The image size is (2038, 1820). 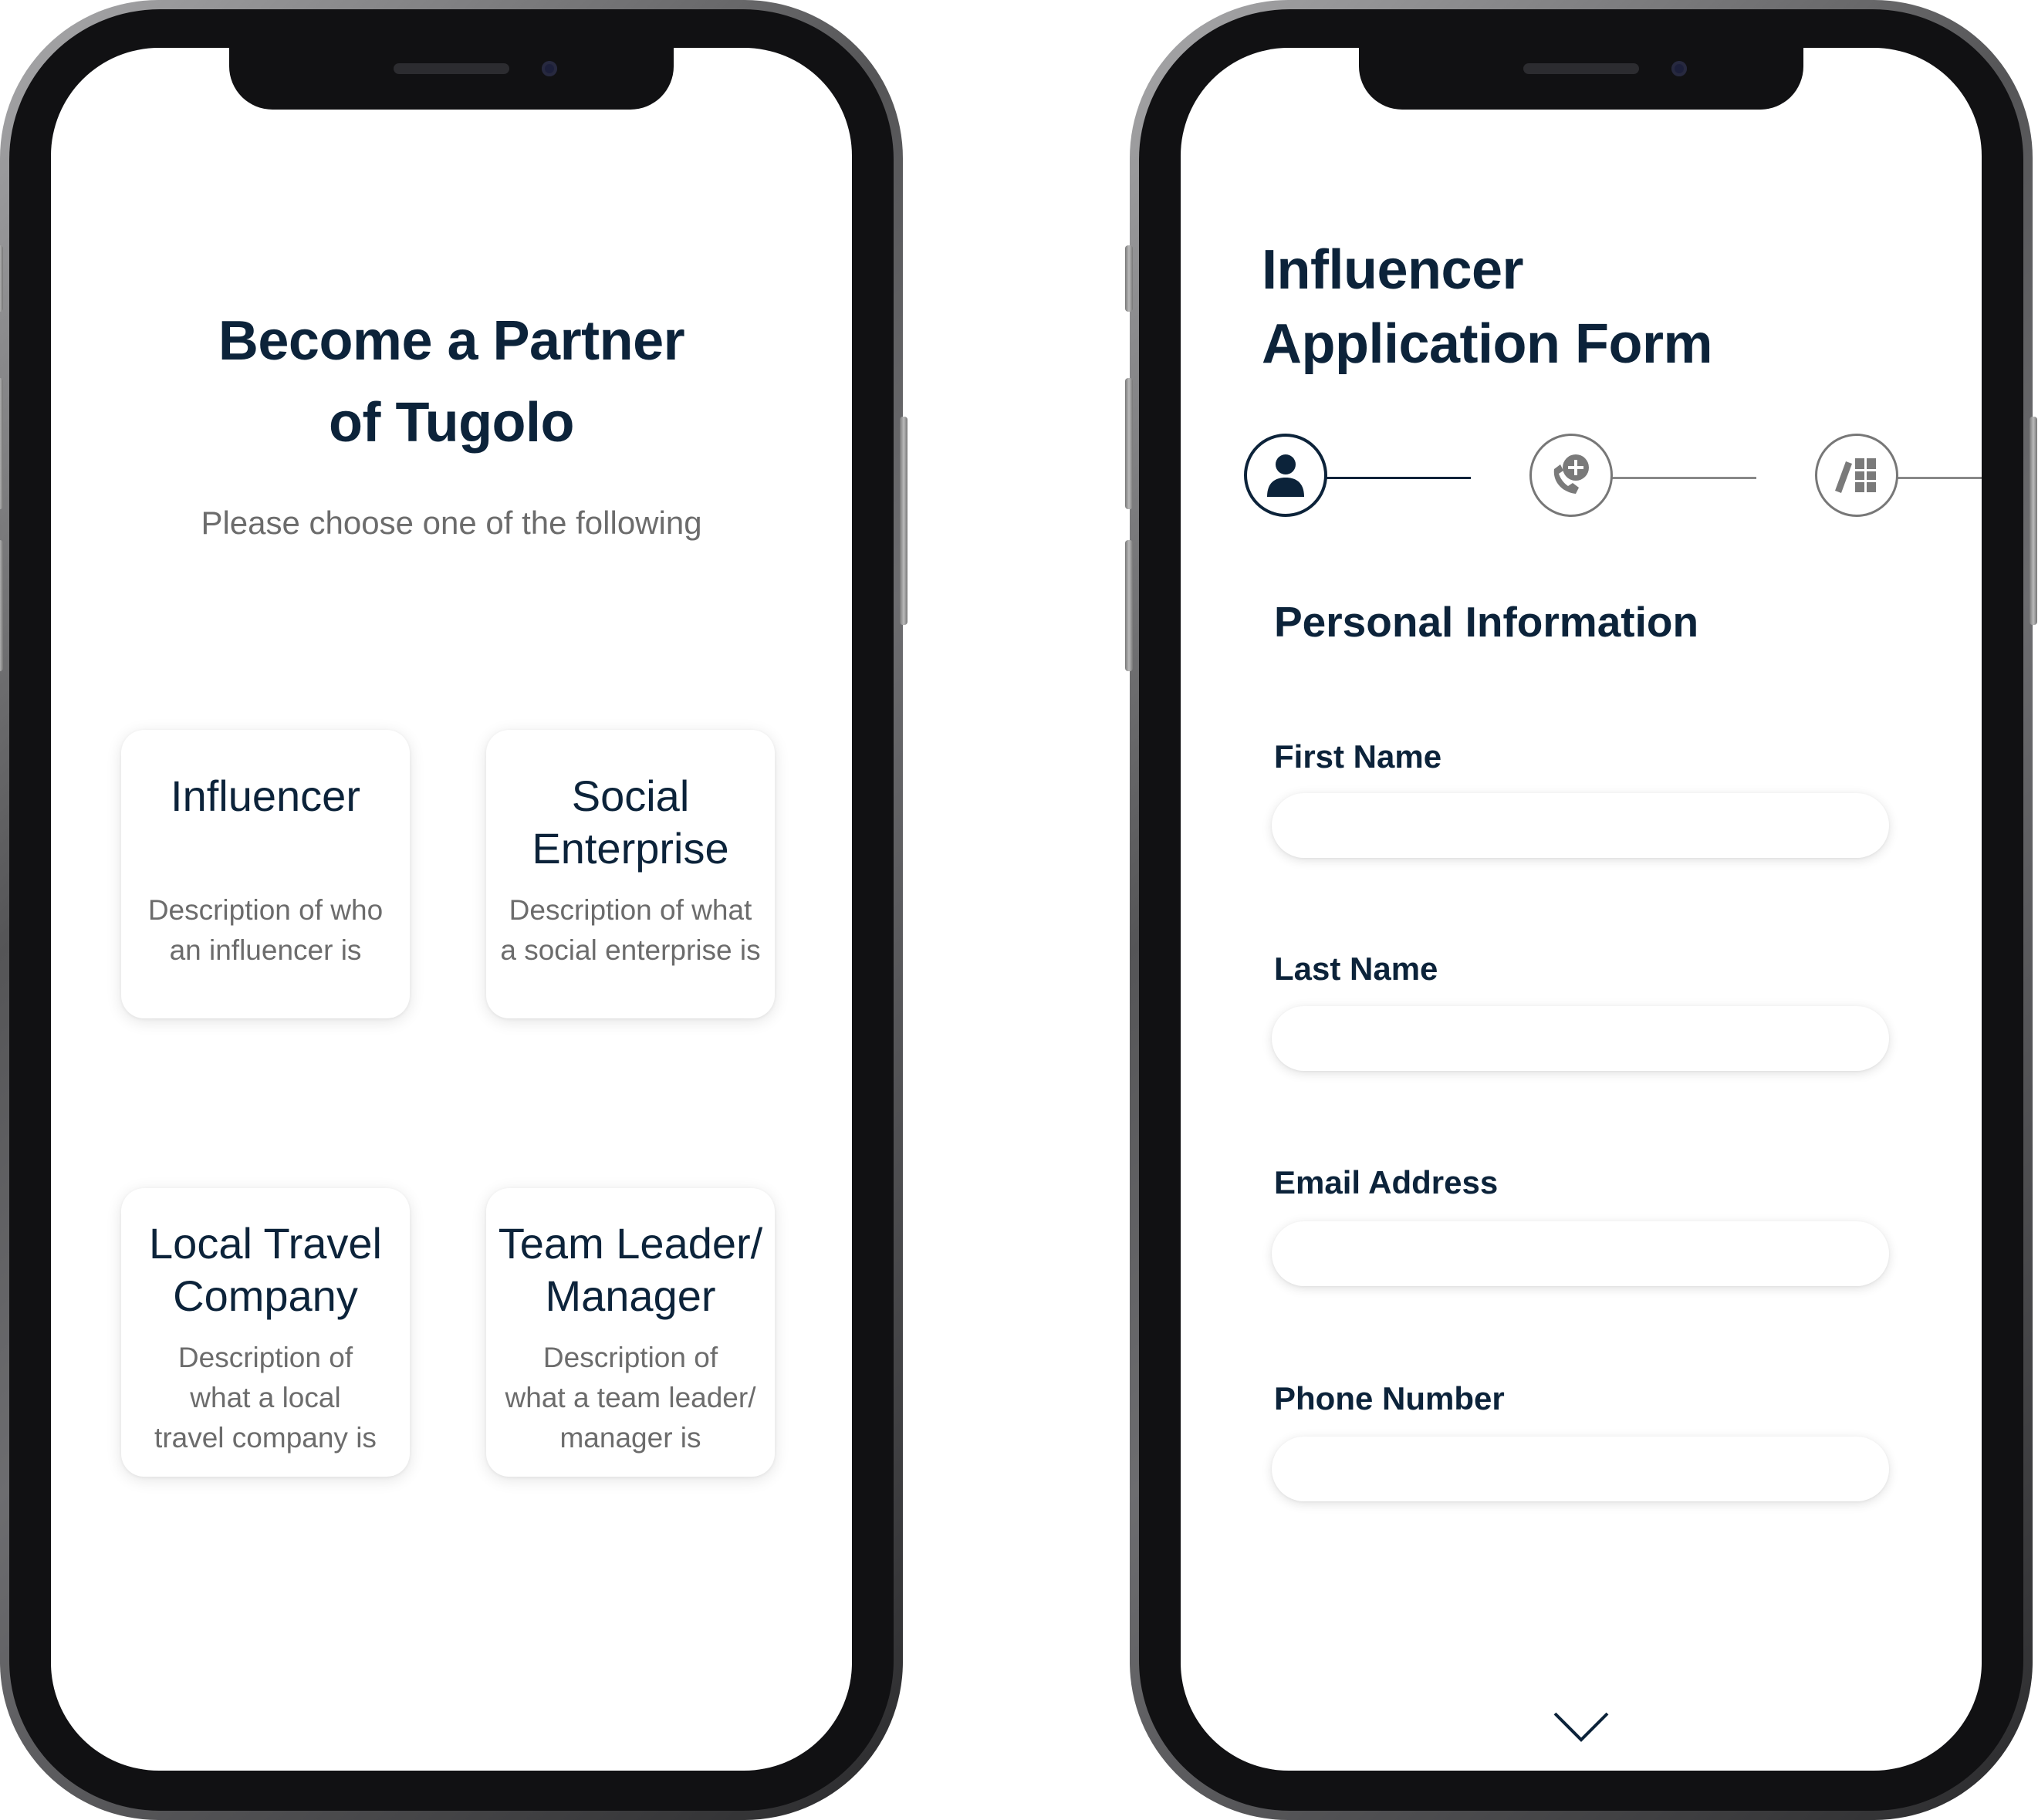 I want to click on section-title: Personal Information, so click(x=1486, y=622).